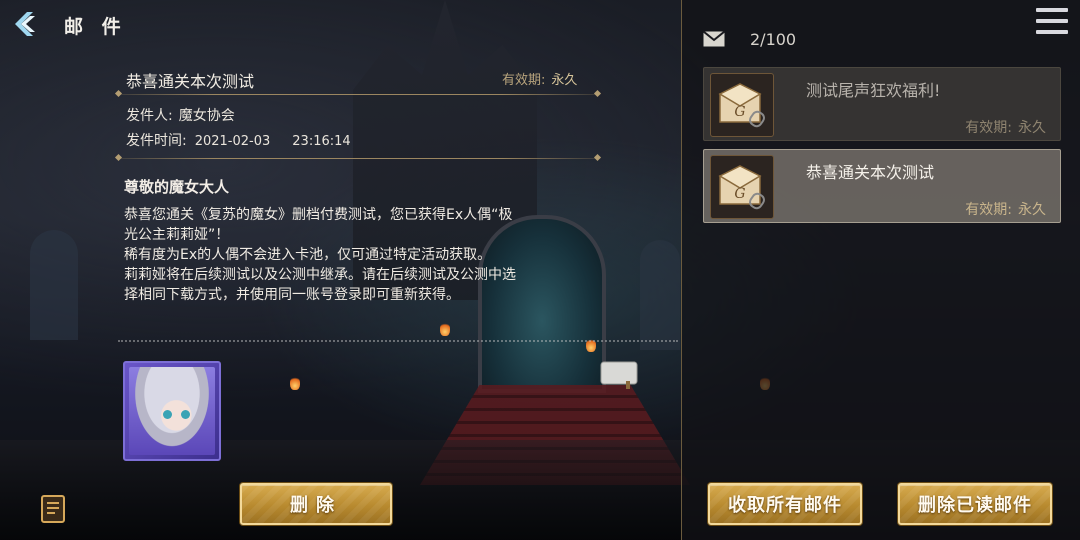 The width and height of the screenshot is (1080, 540). I want to click on claim-all-button: 收取所有邮件, so click(785, 504).